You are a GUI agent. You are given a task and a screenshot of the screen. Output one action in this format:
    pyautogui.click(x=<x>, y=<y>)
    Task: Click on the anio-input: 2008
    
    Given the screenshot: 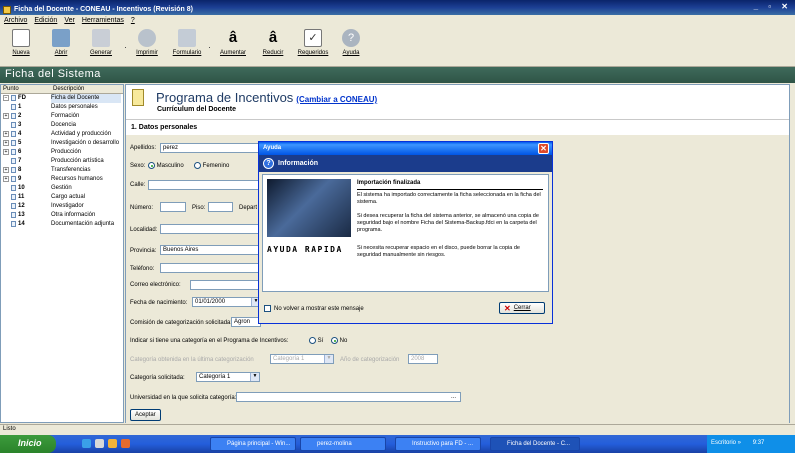 What is the action you would take?
    pyautogui.click(x=423, y=359)
    